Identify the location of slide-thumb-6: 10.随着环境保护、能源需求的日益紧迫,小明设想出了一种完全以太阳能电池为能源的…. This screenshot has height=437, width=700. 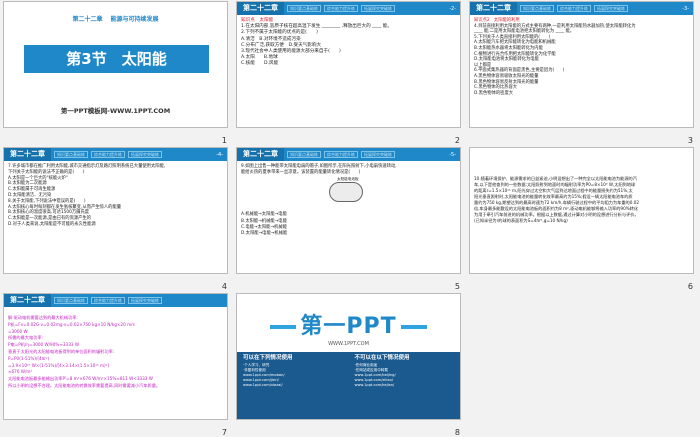
(582, 218).